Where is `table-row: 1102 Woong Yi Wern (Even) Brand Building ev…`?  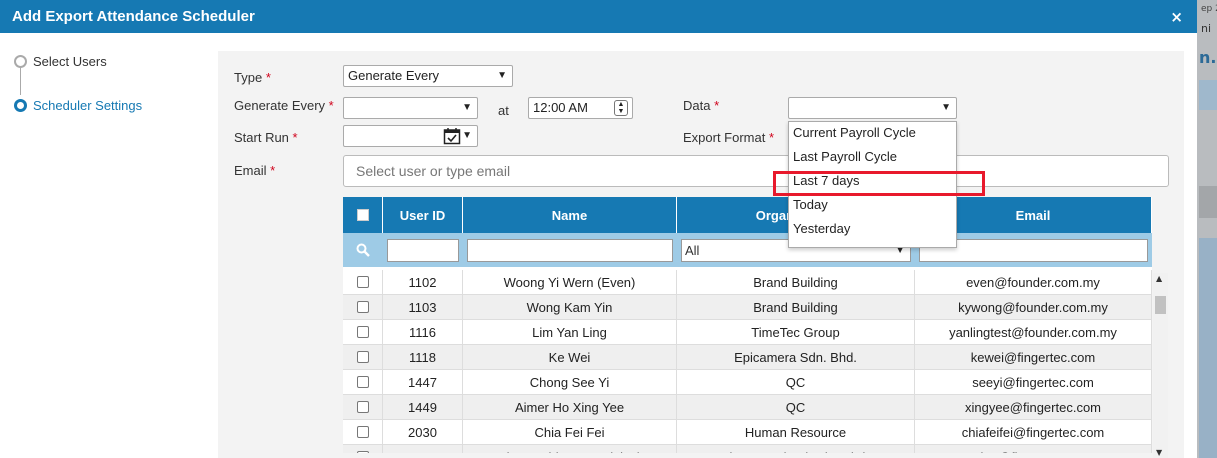
table-row: 1102 Woong Yi Wern (Even) Brand Building ev… is located at coordinates (747, 282).